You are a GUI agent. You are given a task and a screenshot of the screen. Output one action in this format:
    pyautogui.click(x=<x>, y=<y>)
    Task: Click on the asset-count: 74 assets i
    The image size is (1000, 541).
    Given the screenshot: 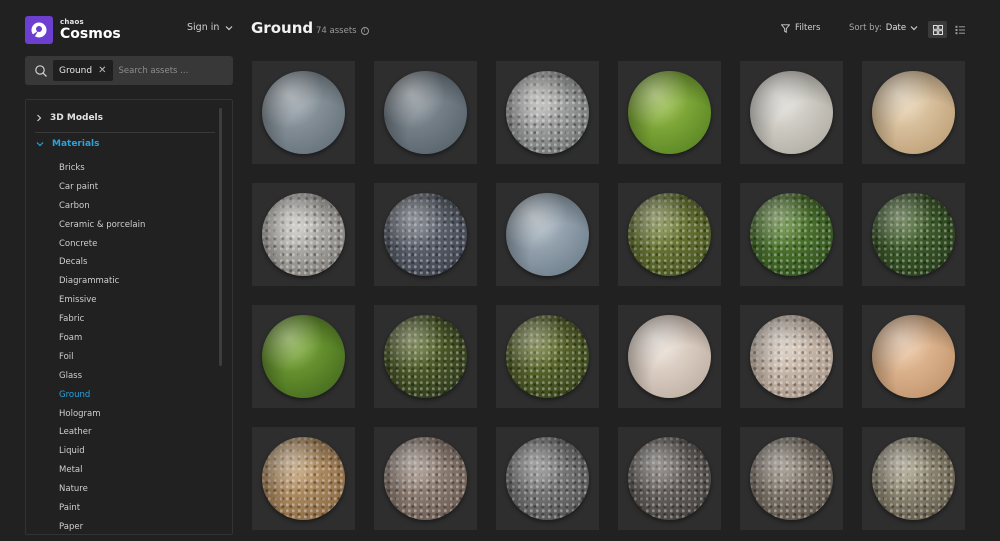 What is the action you would take?
    pyautogui.click(x=342, y=31)
    